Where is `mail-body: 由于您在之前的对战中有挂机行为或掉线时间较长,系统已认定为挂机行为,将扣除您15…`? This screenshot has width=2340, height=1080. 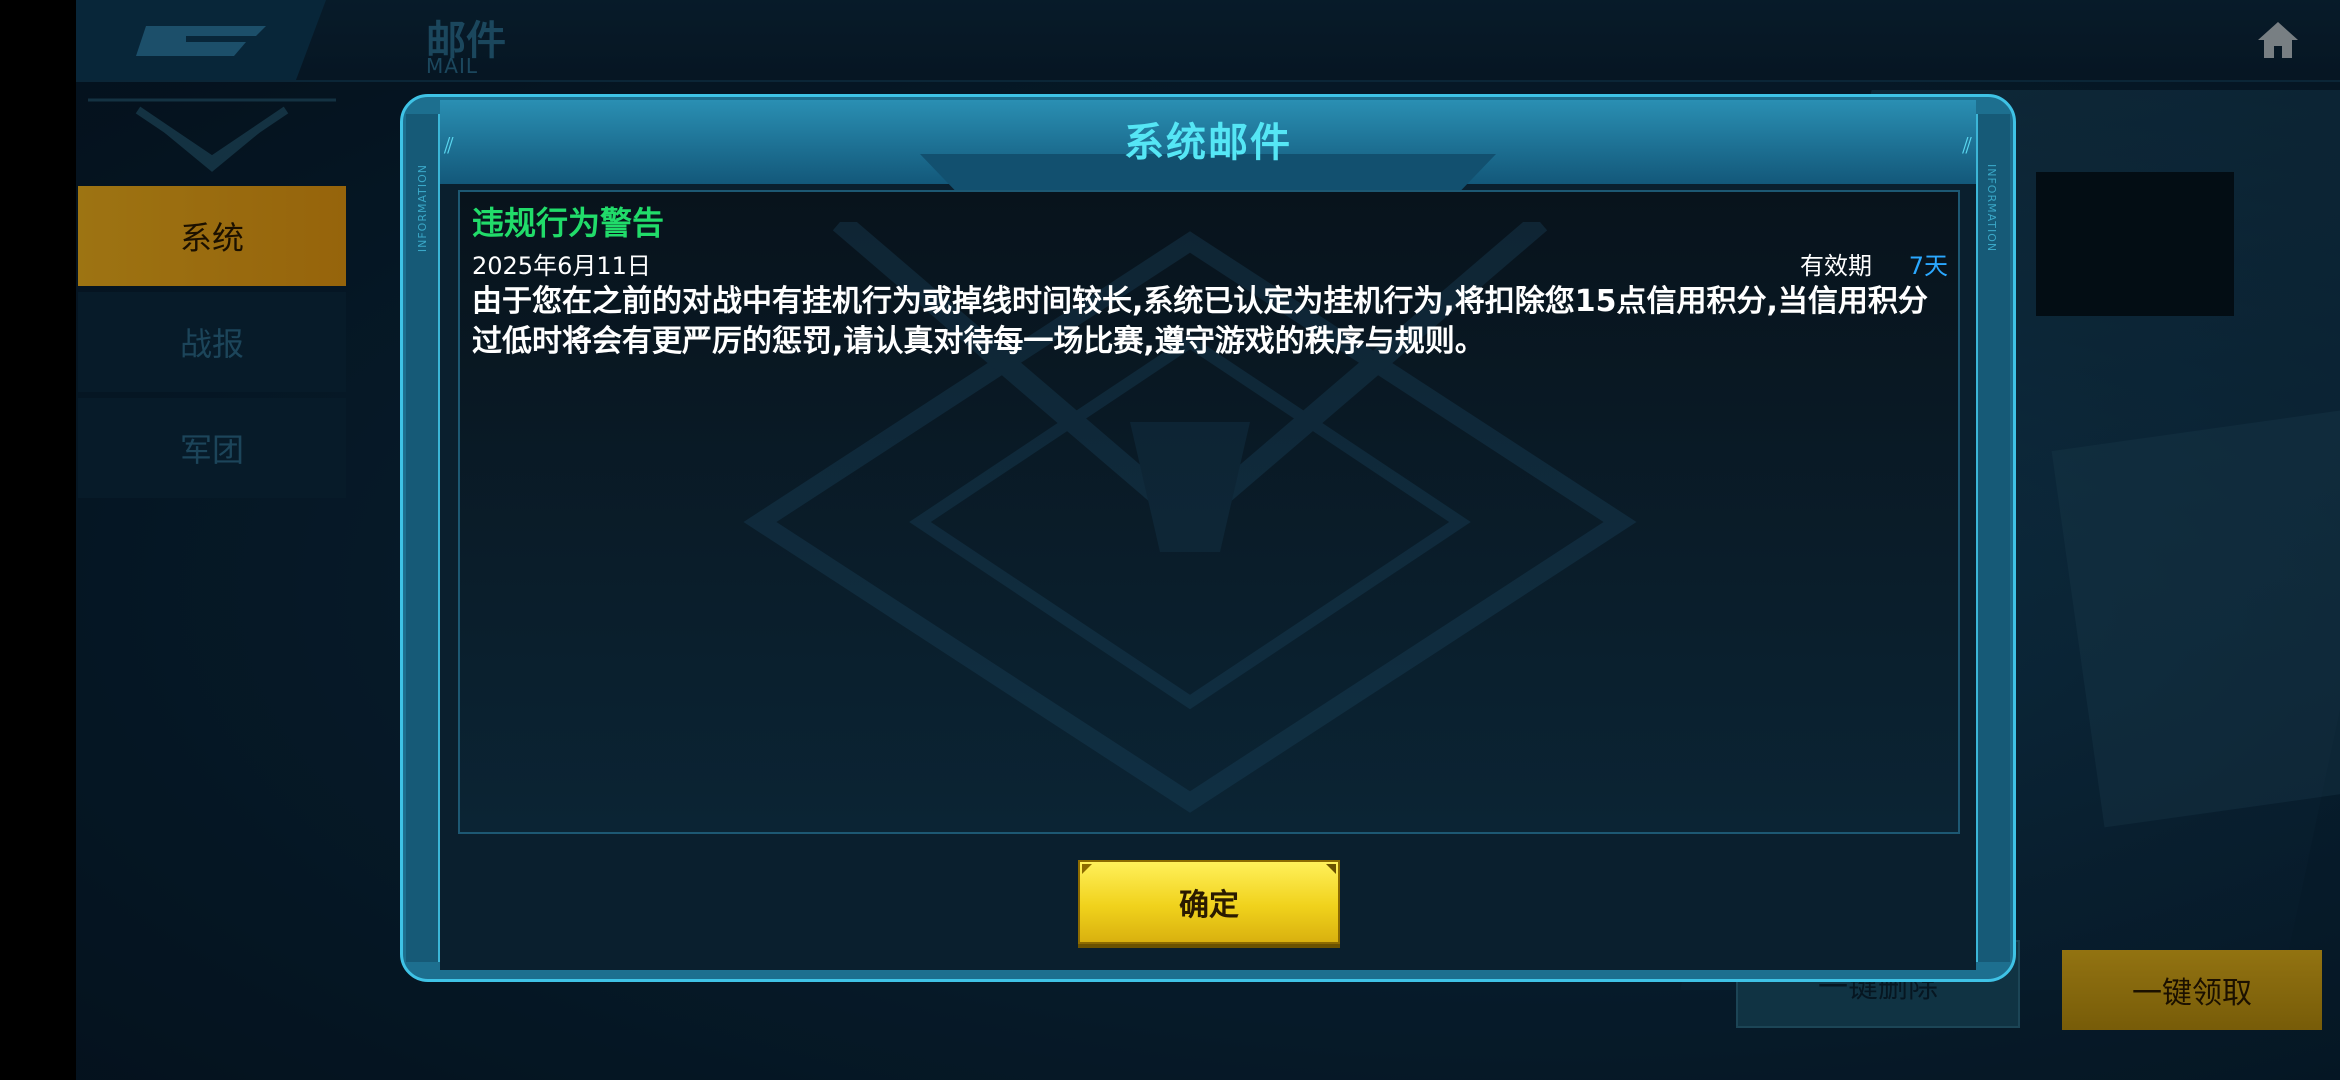 mail-body: 由于您在之前的对战中有挂机行为或掉线时间较长,系统已认定为挂机行为,将扣除您15… is located at coordinates (1200, 321).